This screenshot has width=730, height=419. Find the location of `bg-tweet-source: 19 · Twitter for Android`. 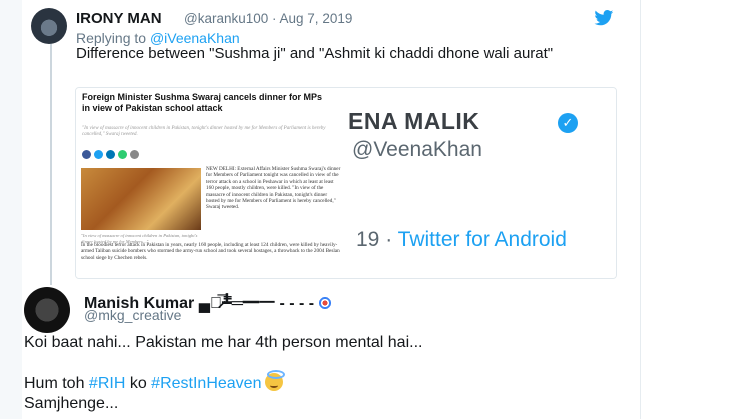

bg-tweet-source: 19 · Twitter for Android is located at coordinates (461, 240).